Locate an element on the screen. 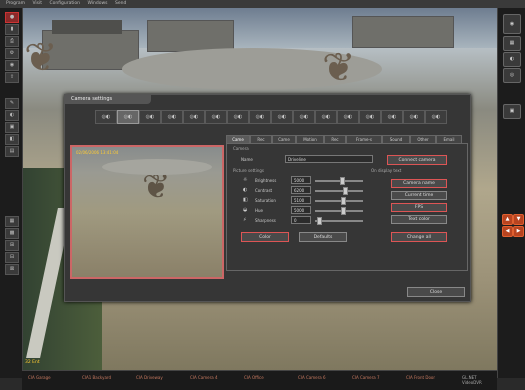  toolbar-button: ▤ is located at coordinates (12, 151).